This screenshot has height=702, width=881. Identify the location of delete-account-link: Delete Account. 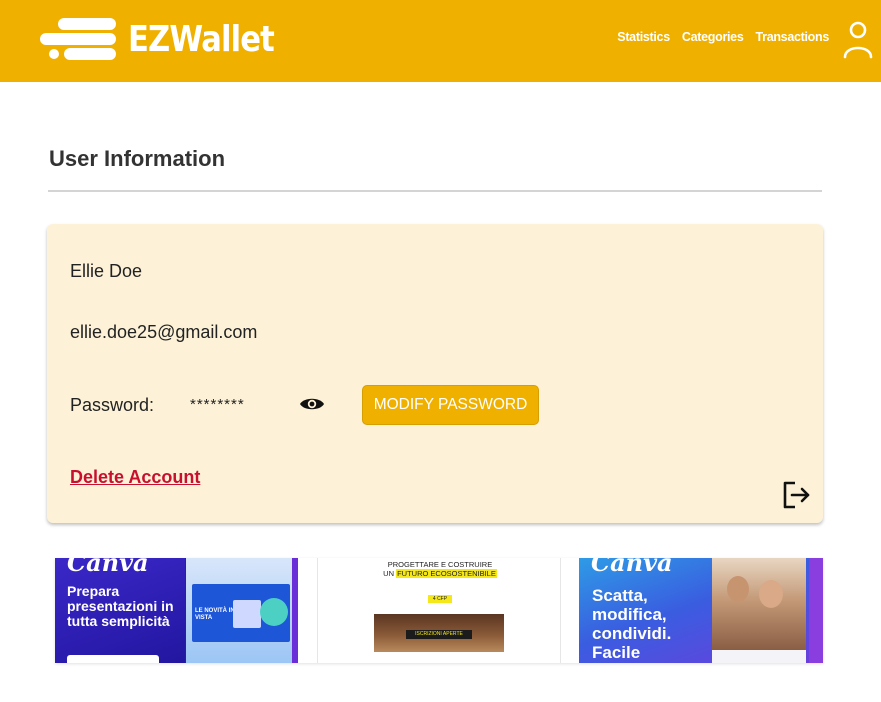
(135, 477).